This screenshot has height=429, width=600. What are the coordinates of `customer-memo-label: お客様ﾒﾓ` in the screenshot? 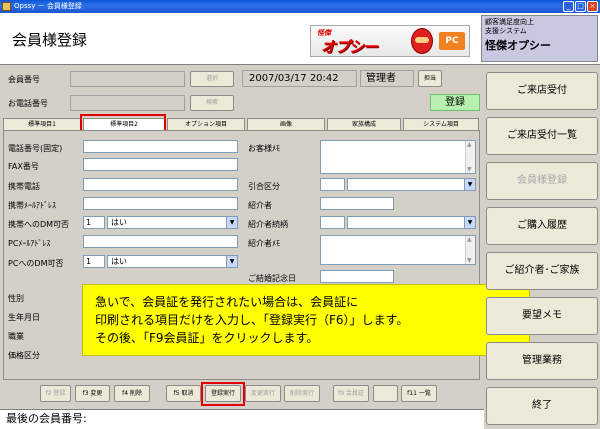 It's located at (264, 148).